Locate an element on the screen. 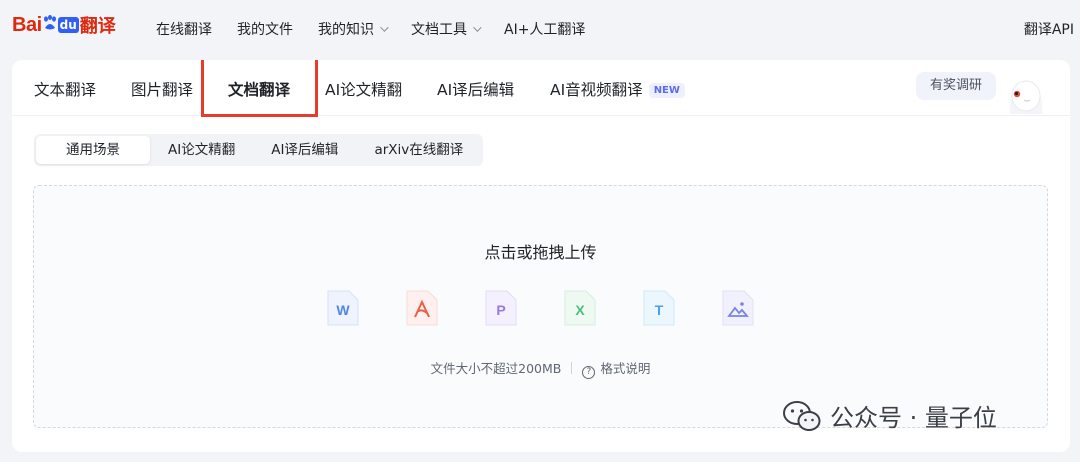 The height and width of the screenshot is (462, 1080). format-help-label: 格式说明 is located at coordinates (625, 368).